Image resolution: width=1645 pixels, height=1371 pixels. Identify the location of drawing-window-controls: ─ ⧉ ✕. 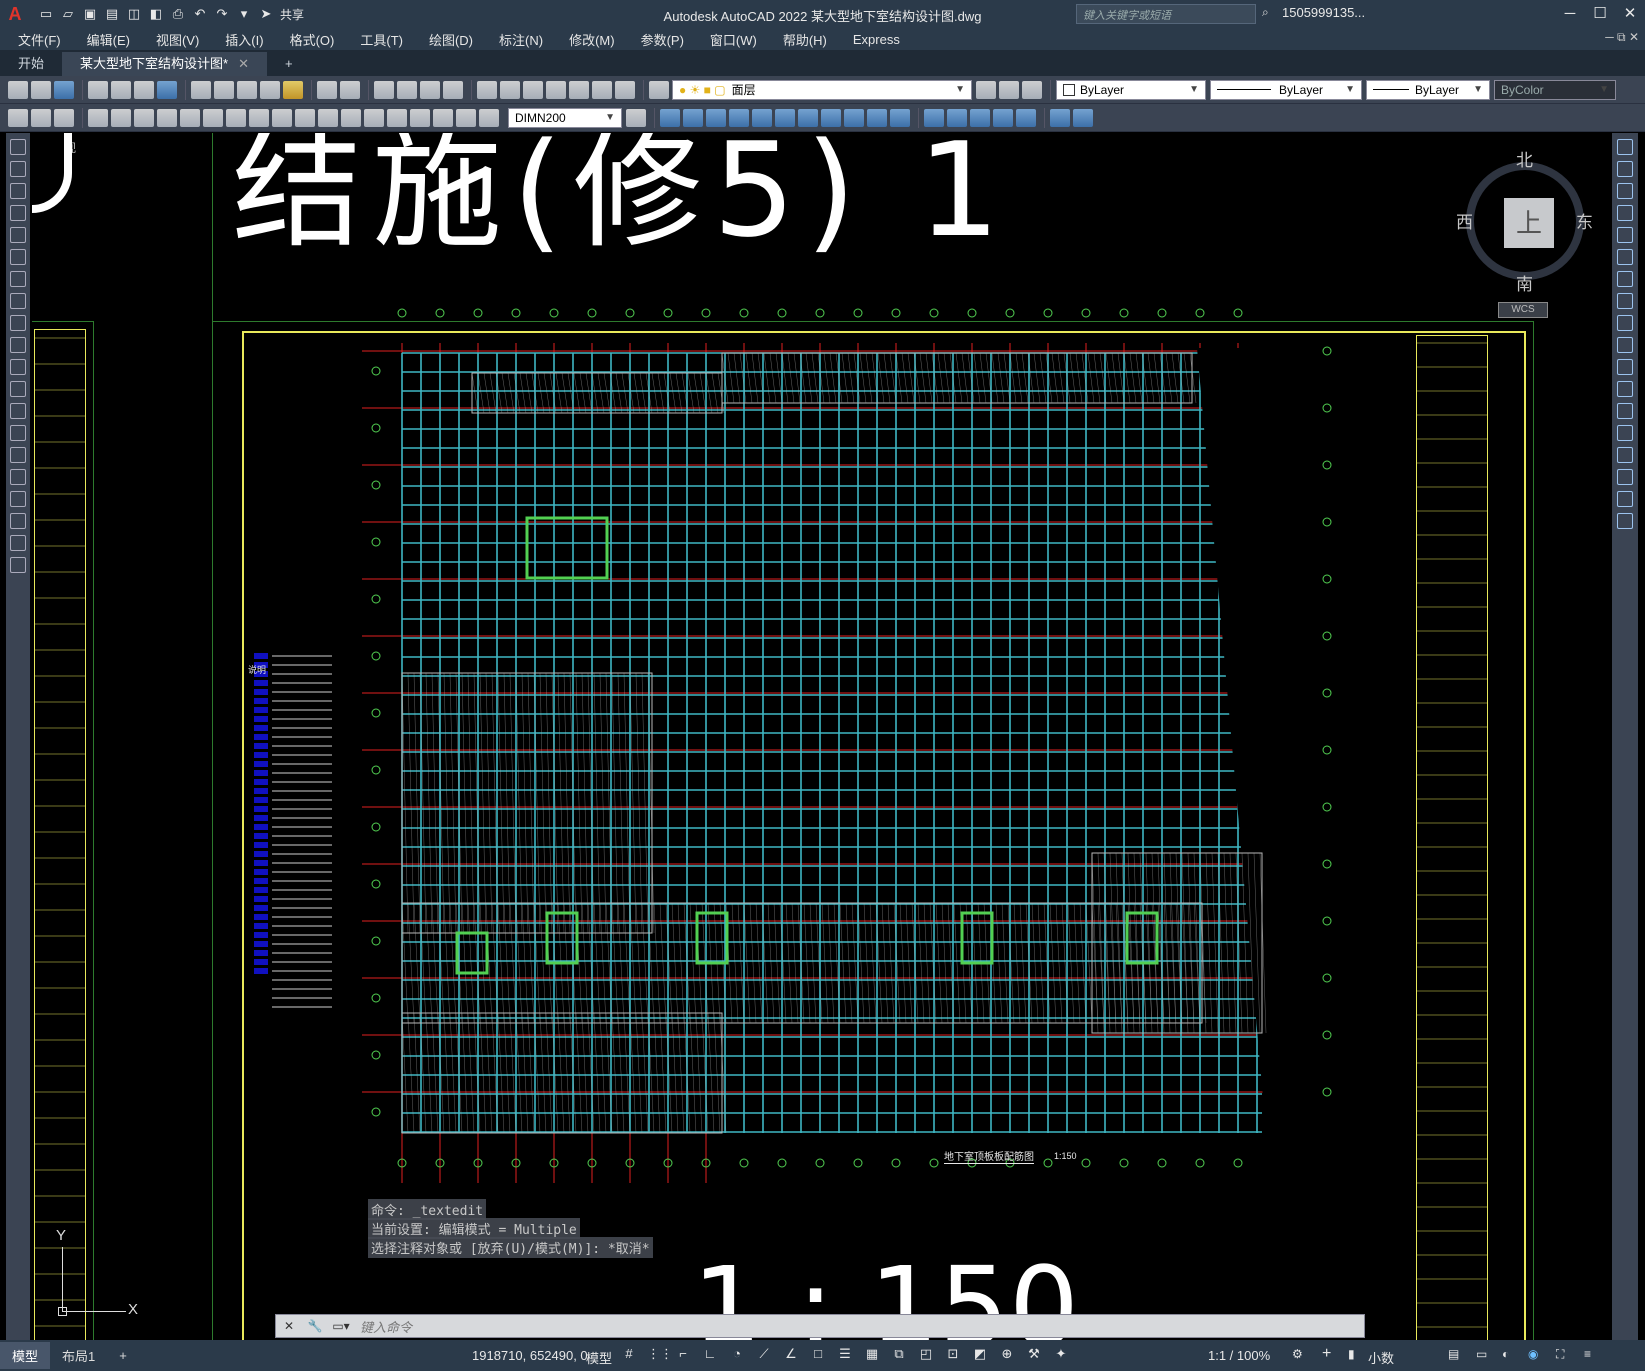
(1622, 37).